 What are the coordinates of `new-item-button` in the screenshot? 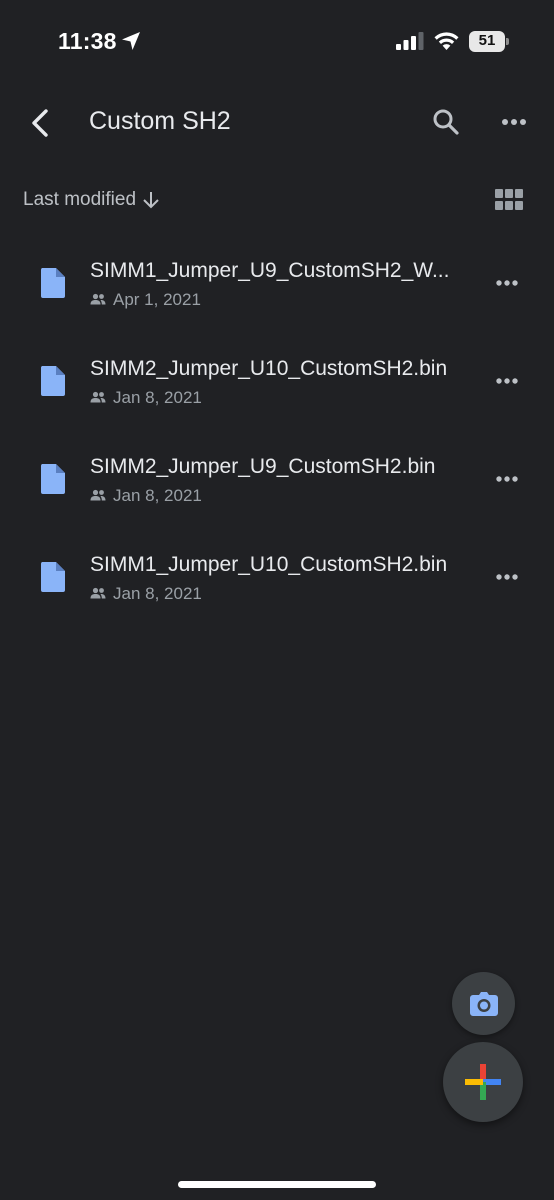 It's located at (483, 1082).